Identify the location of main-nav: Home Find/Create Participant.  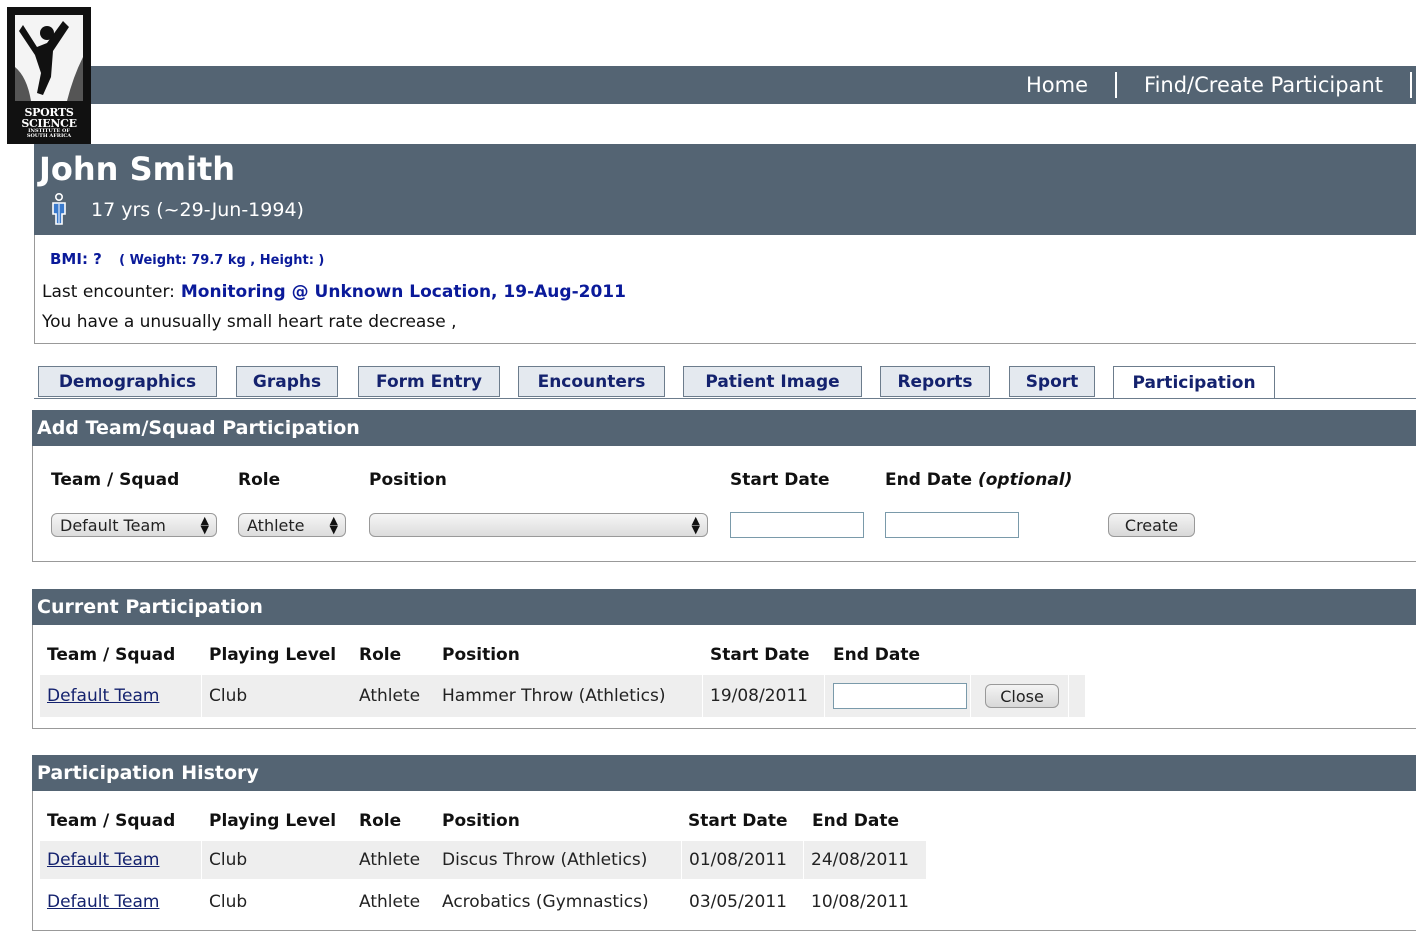
(1221, 85).